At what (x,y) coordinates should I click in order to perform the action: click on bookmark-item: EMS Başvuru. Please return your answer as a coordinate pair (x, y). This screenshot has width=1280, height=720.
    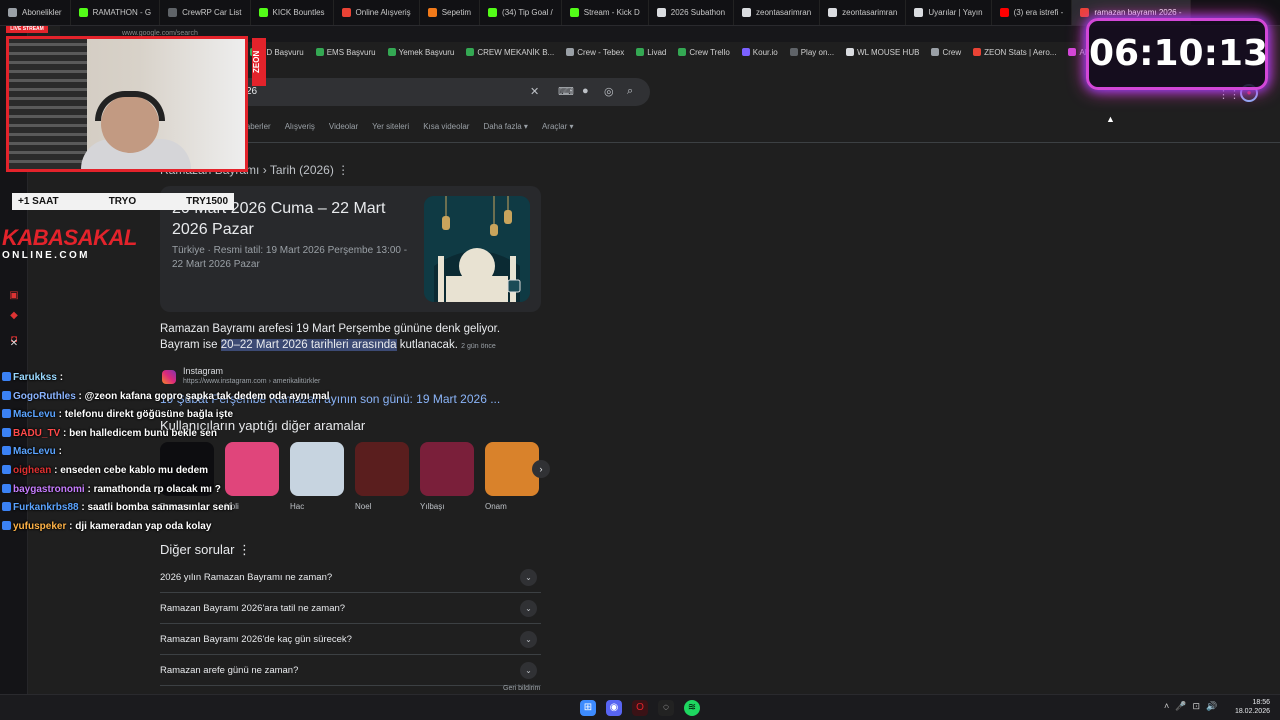
    Looking at the image, I should click on (345, 52).